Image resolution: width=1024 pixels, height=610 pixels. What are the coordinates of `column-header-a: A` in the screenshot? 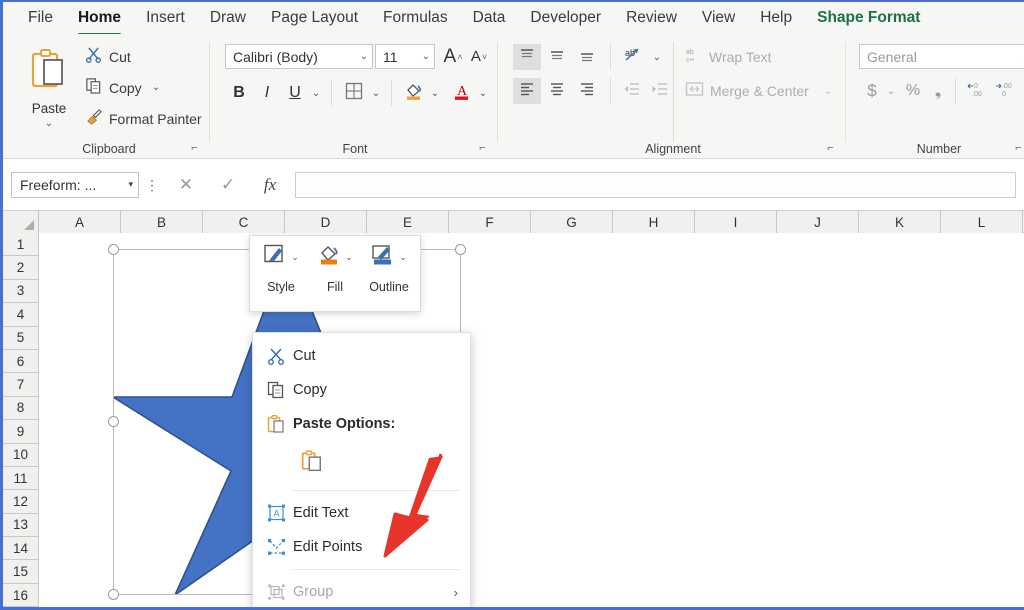 It's located at (80, 222).